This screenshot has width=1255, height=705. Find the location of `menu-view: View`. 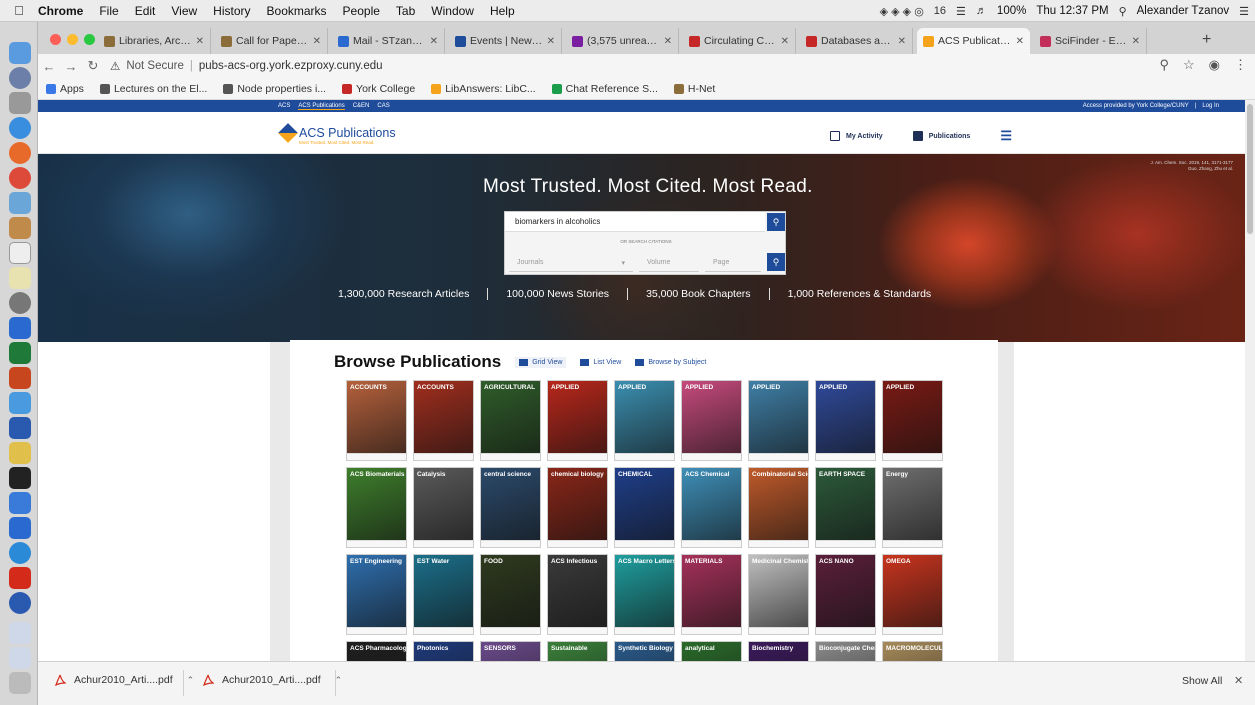

menu-view: View is located at coordinates (184, 11).